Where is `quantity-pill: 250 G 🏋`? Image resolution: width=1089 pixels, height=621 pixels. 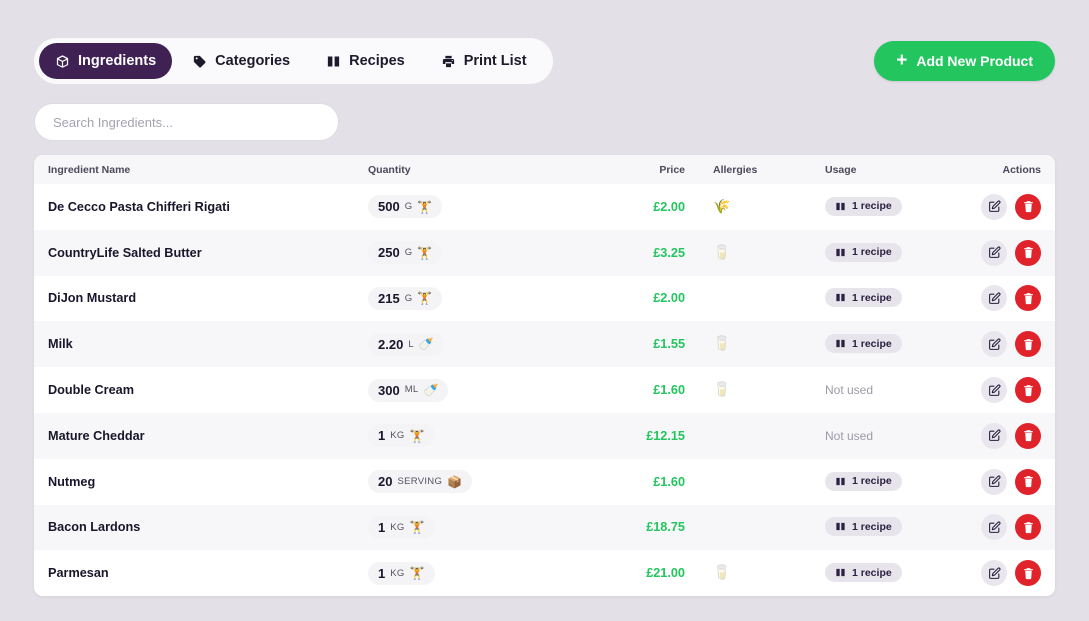 quantity-pill: 250 G 🏋 is located at coordinates (405, 253).